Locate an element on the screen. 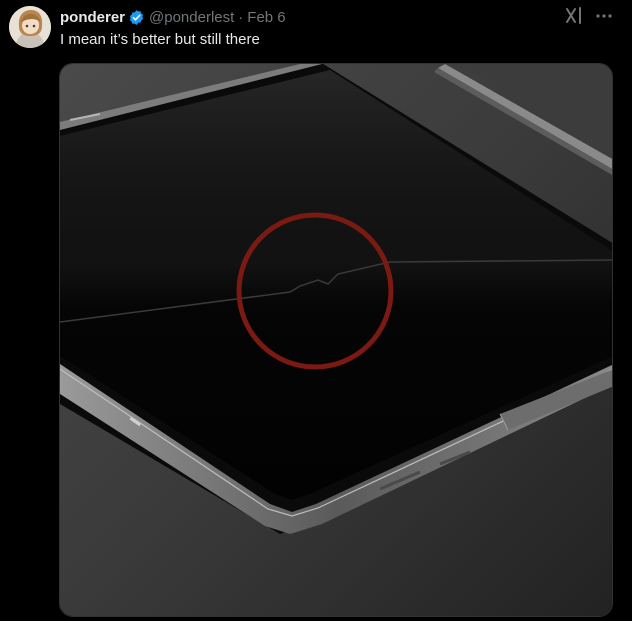 The width and height of the screenshot is (632, 621). grok-icon is located at coordinates (574, 16).